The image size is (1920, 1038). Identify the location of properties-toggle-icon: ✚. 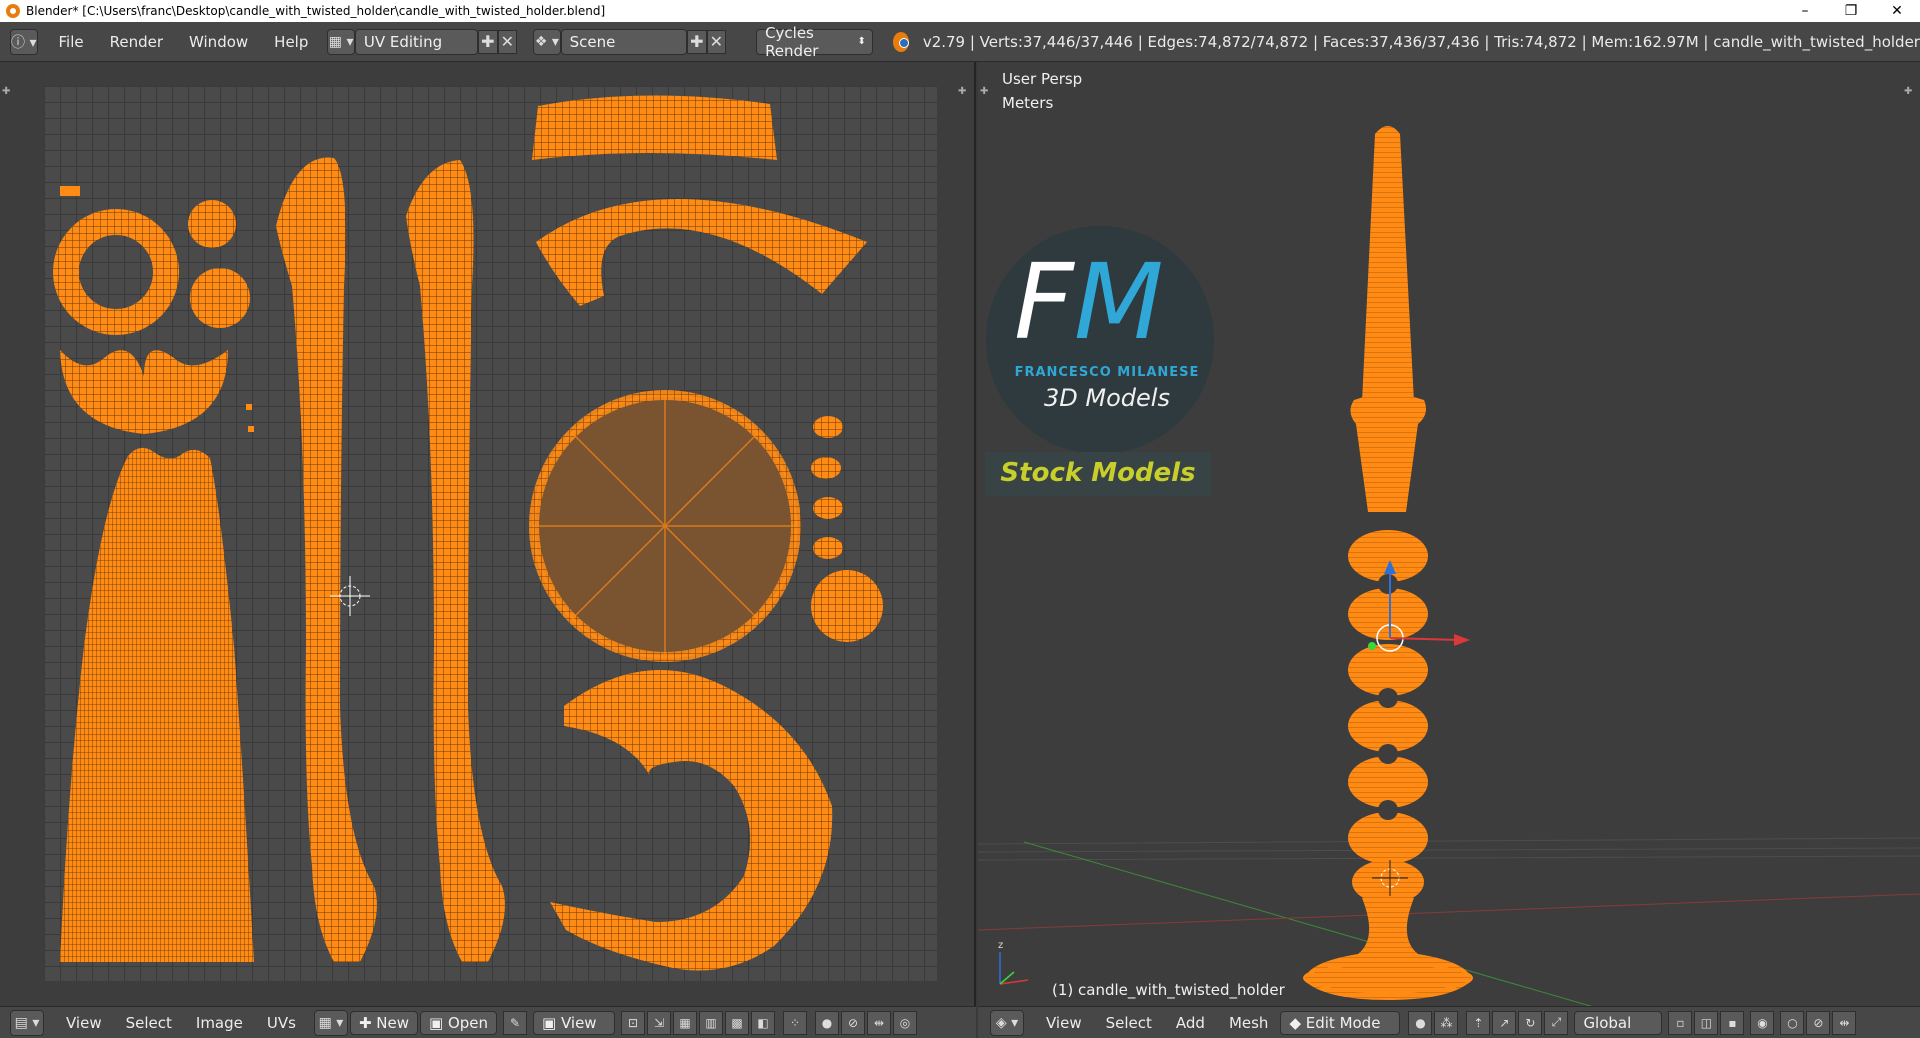
(962, 91).